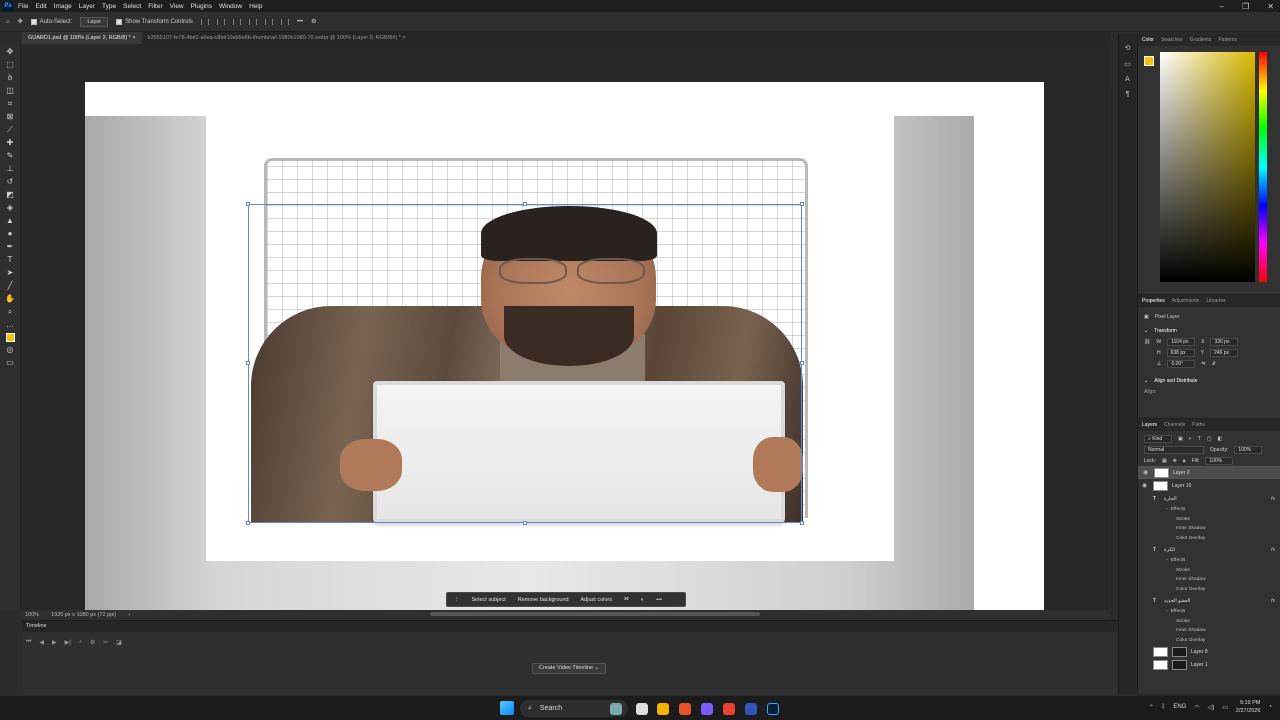 Image resolution: width=1280 pixels, height=720 pixels. What do you see at coordinates (1209, 520) in the screenshot?
I see `effect-row: Stroke` at bounding box center [1209, 520].